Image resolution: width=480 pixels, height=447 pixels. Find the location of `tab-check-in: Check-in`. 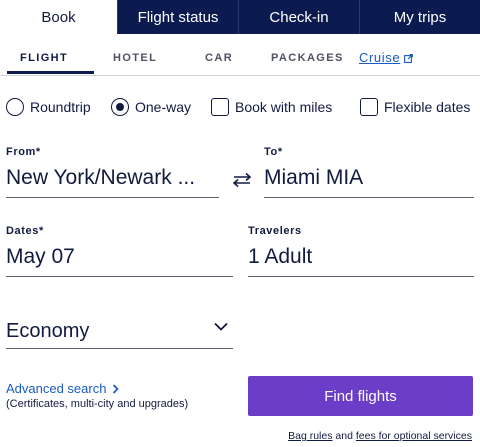

tab-check-in: Check-in is located at coordinates (298, 17).